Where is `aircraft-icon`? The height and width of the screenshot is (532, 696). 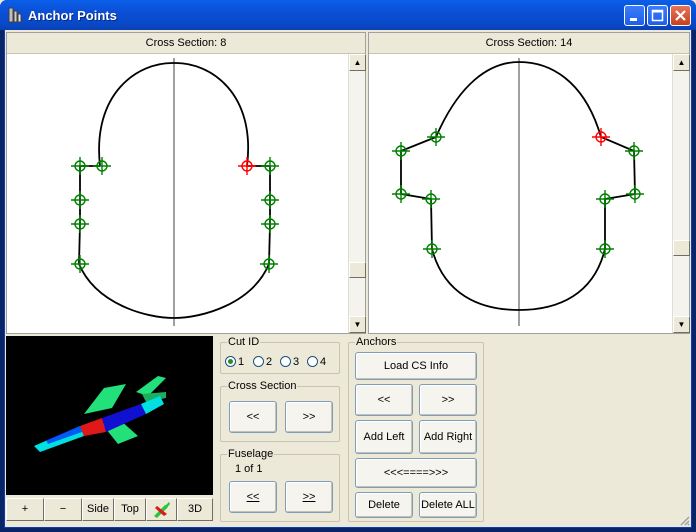 aircraft-icon is located at coordinates (161, 510).